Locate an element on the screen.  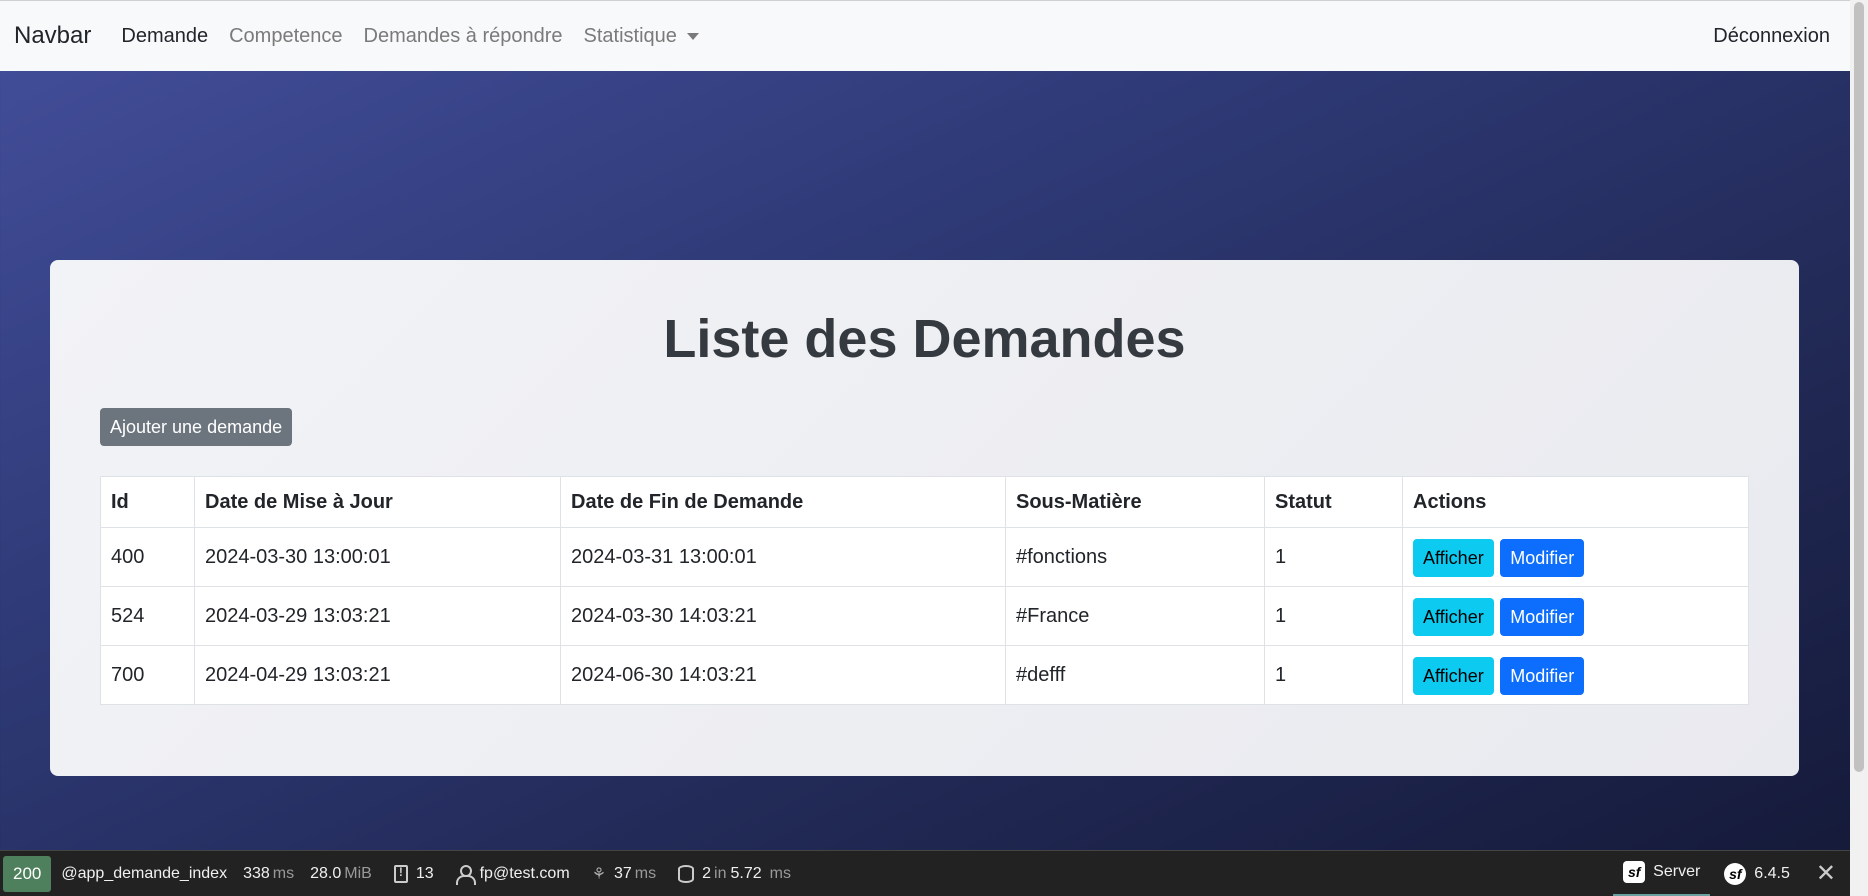
cell-date-fin: 2024-03-31 13:00:01 is located at coordinates (783, 557).